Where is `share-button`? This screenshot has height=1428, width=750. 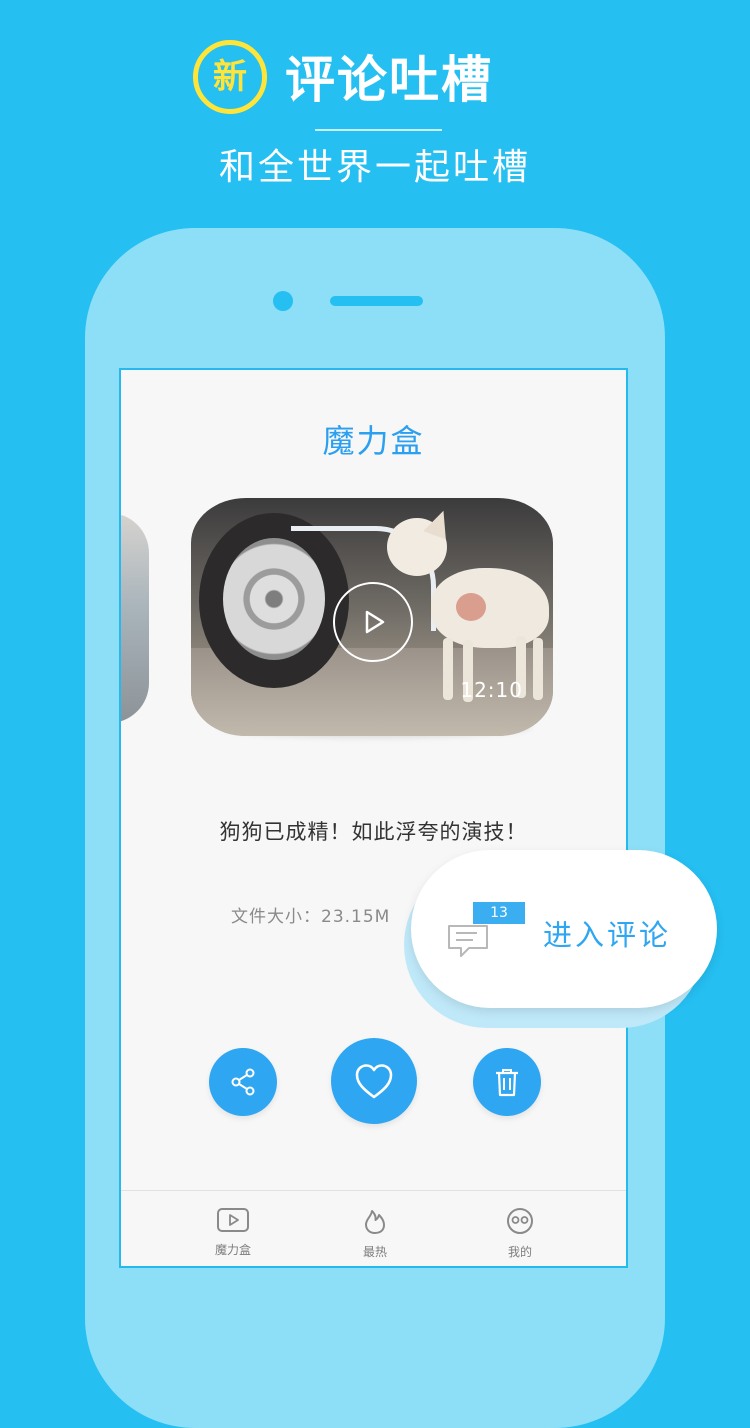 share-button is located at coordinates (243, 1082).